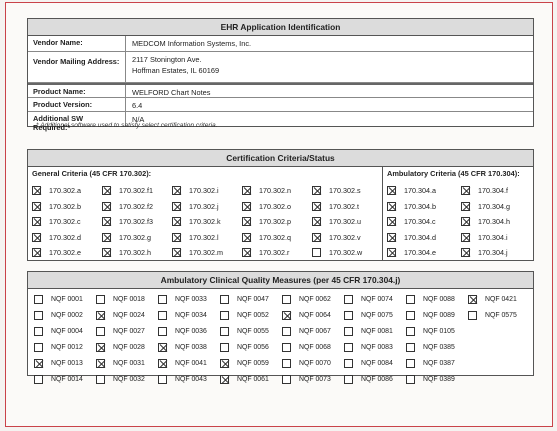 This screenshot has width=557, height=431. I want to click on criteria-label: 170.302.q, so click(275, 237).